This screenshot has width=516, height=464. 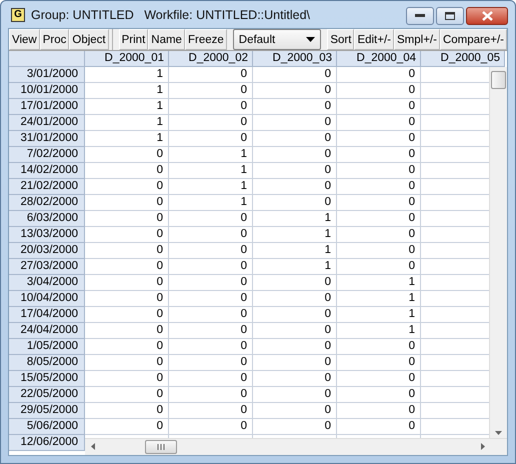 I want to click on row-header: 21/02/2000, so click(x=47, y=187).